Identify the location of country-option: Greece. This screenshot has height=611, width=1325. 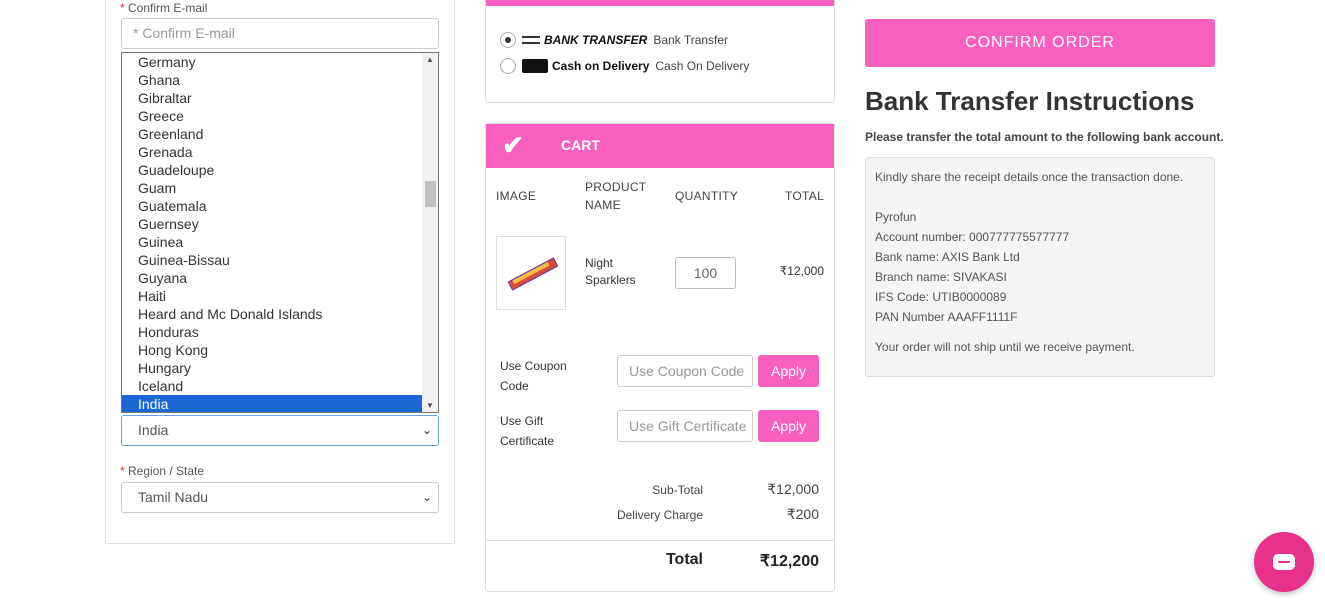
(272, 116).